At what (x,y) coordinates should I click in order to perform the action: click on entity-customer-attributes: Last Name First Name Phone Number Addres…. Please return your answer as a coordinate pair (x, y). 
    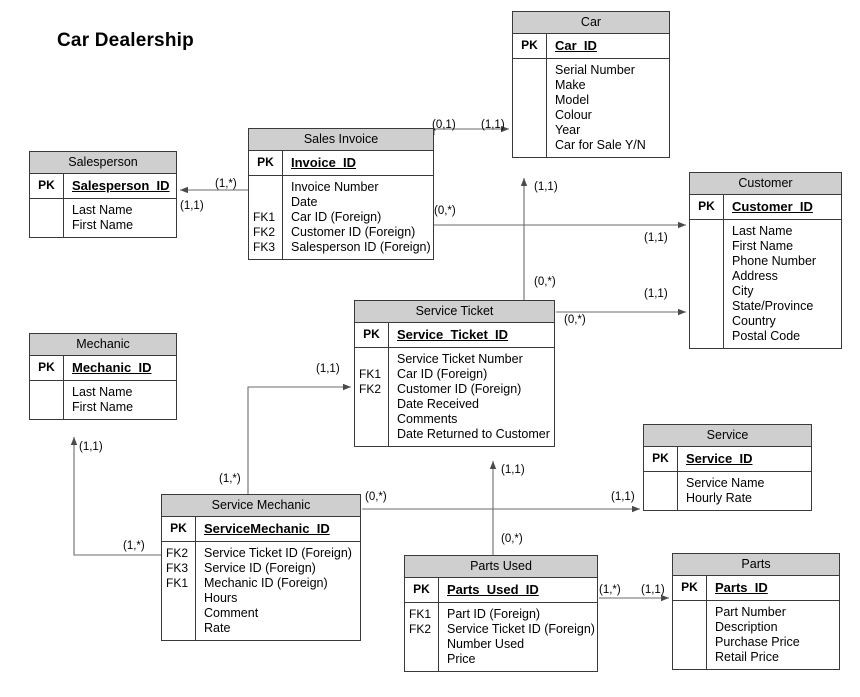
    Looking at the image, I should click on (765, 284).